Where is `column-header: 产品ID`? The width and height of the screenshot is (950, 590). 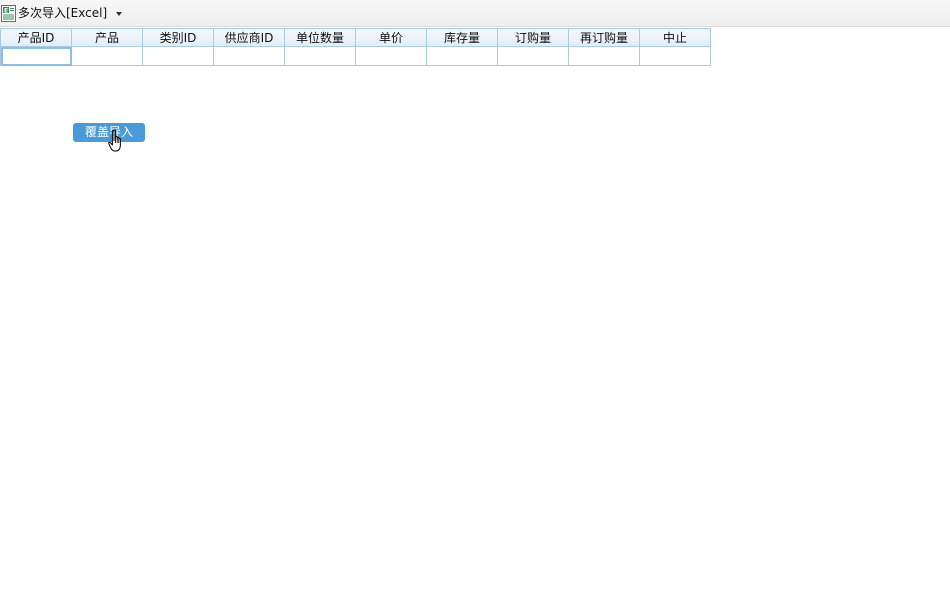 column-header: 产品ID is located at coordinates (36, 37).